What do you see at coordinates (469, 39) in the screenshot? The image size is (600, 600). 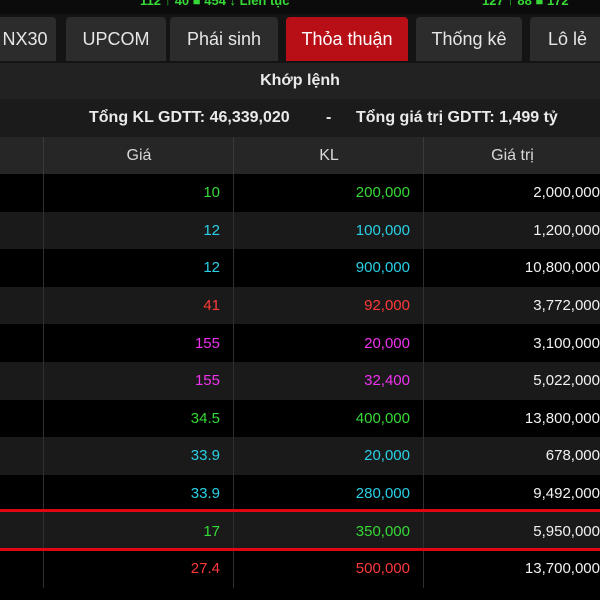 I see `tab-thong-ke: Thống kê` at bounding box center [469, 39].